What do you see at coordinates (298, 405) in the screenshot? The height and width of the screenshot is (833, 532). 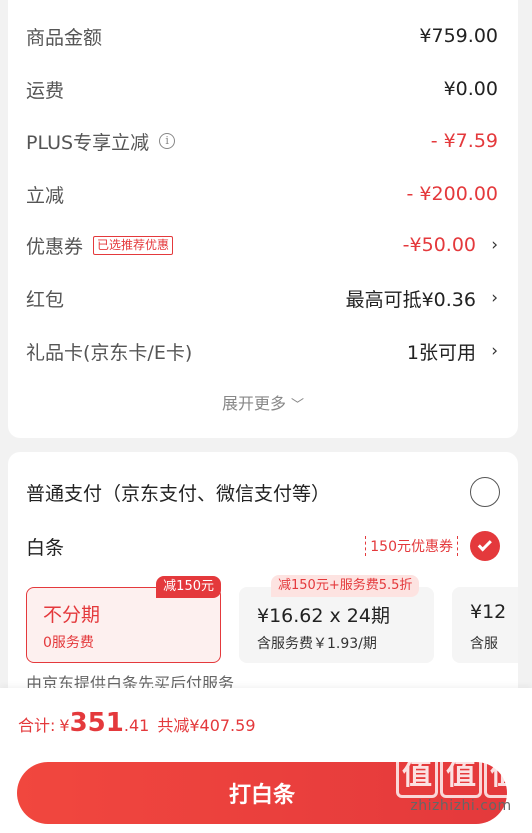 I see `chevron-down-icon: ﹀` at bounding box center [298, 405].